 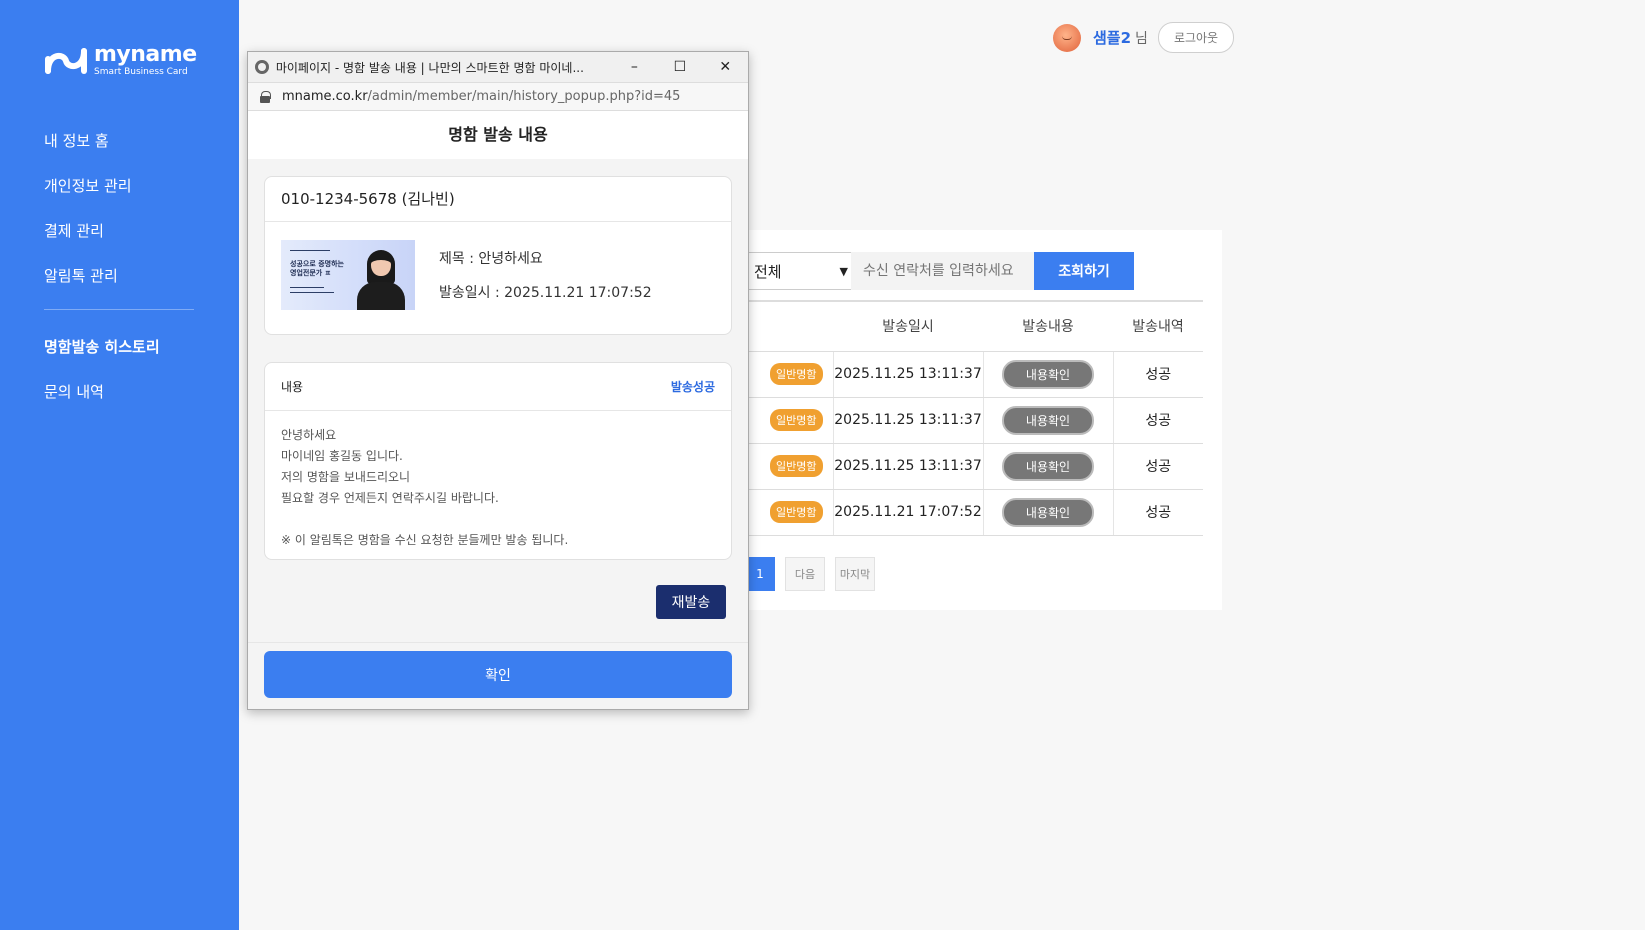 What do you see at coordinates (309, 435) in the screenshot?
I see `message-line: 안녕하세요` at bounding box center [309, 435].